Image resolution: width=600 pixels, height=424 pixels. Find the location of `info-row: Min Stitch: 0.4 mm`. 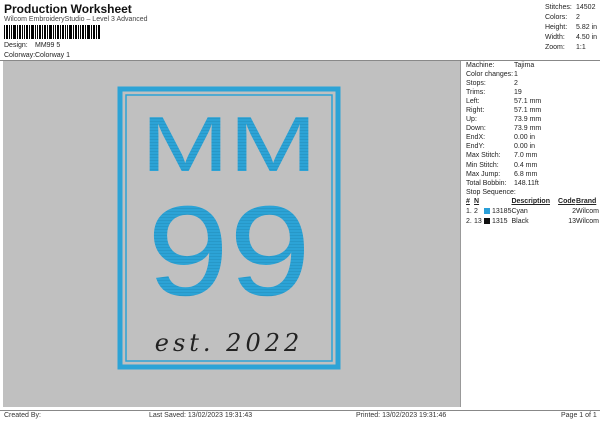

info-row: Min Stitch: 0.4 mm is located at coordinates (533, 165).